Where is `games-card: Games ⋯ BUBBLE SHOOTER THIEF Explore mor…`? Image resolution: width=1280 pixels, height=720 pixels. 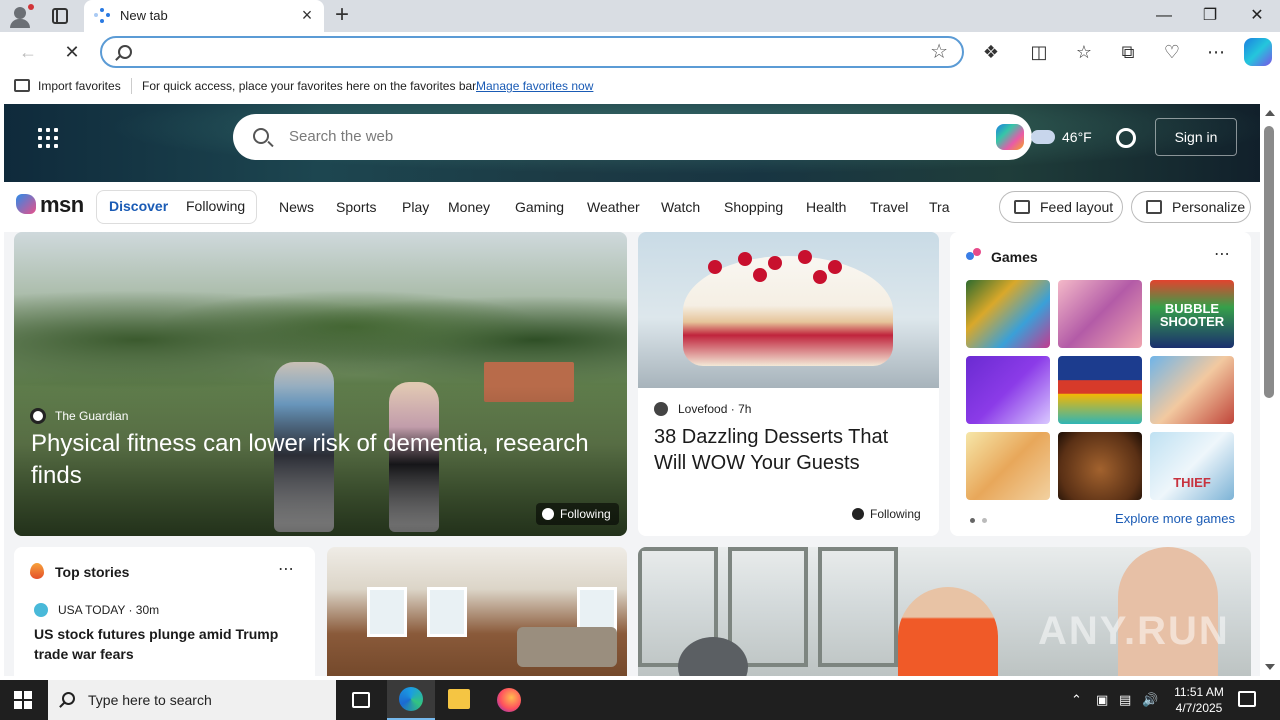
games-card: Games ⋯ BUBBLE SHOOTER THIEF Explore mor… is located at coordinates (1100, 384).